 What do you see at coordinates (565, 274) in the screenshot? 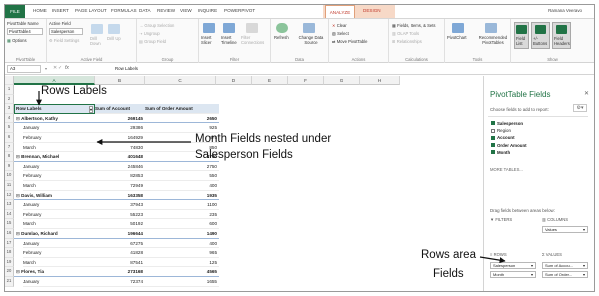
I see `values-area-item: Sum of Order... ▾` at bounding box center [565, 274].